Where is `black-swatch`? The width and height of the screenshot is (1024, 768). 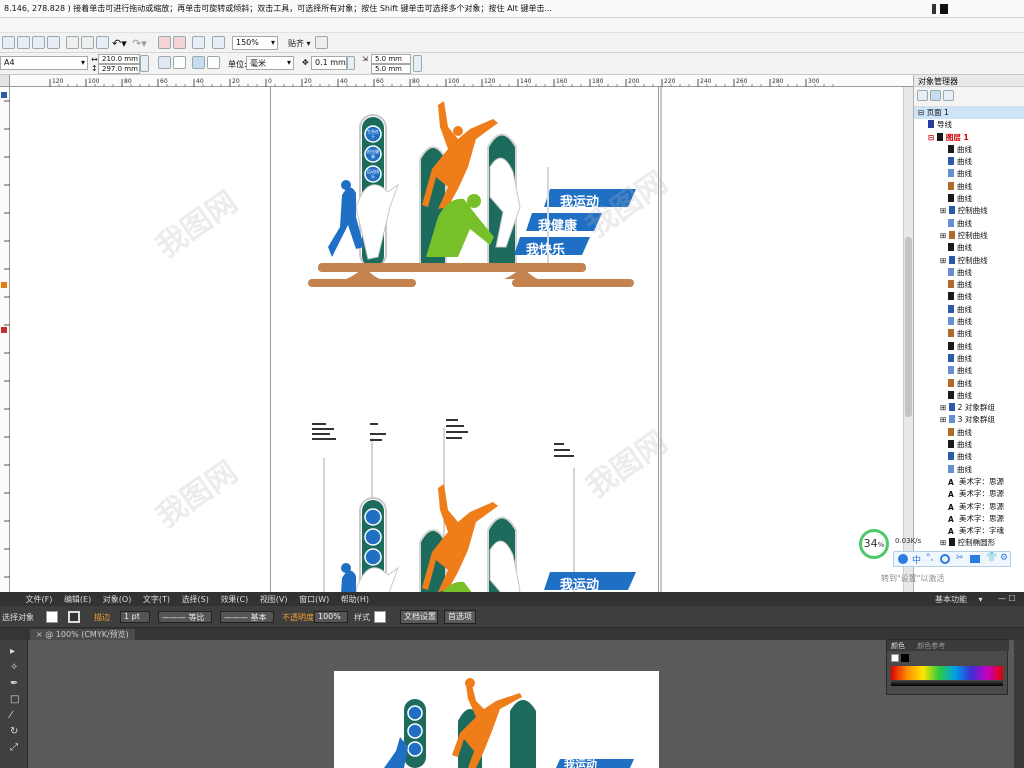
black-swatch is located at coordinates (905, 658).